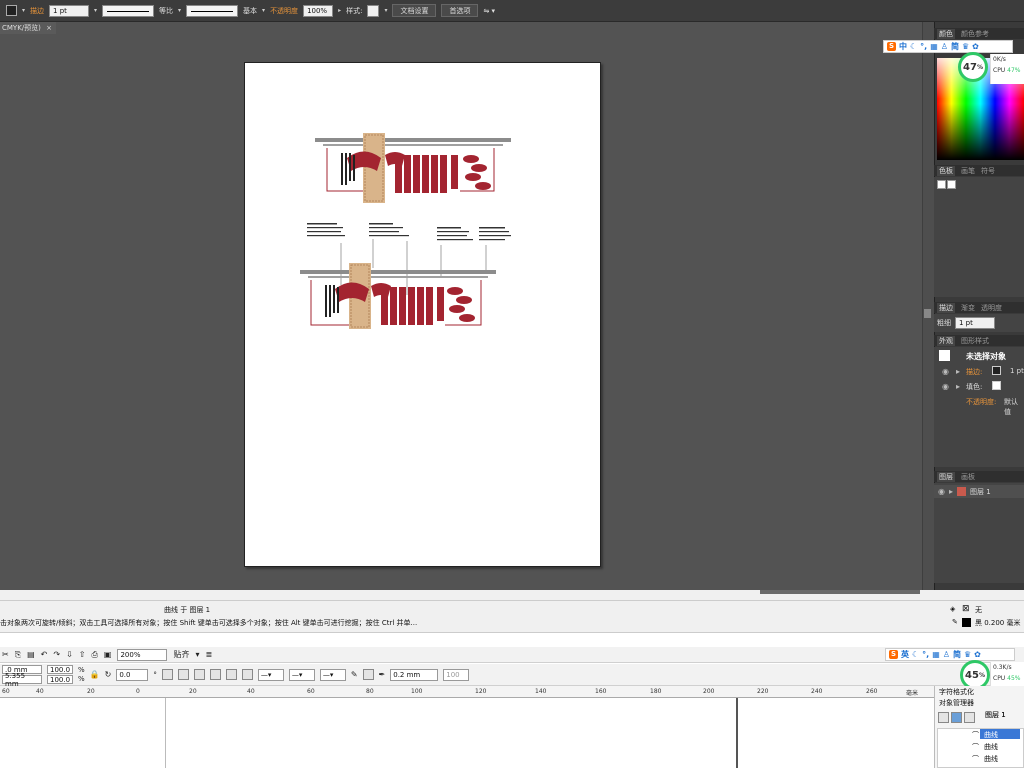 This screenshot has width=1024, height=768. What do you see at coordinates (956, 717) in the screenshot?
I see `edit-across-layers-icon` at bounding box center [956, 717].